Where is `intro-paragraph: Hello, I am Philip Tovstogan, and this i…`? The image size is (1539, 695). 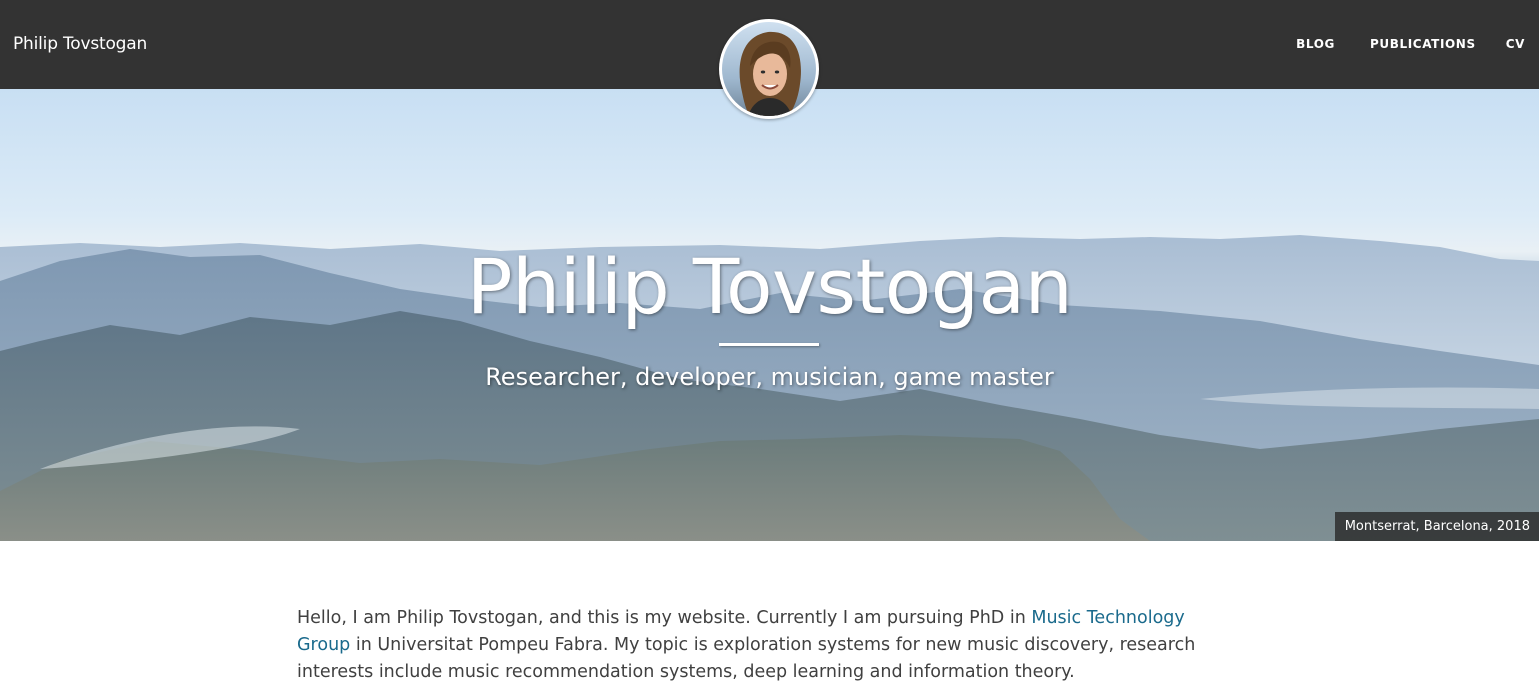 intro-paragraph: Hello, I am Philip Tovstogan, and this i… is located at coordinates (769, 645).